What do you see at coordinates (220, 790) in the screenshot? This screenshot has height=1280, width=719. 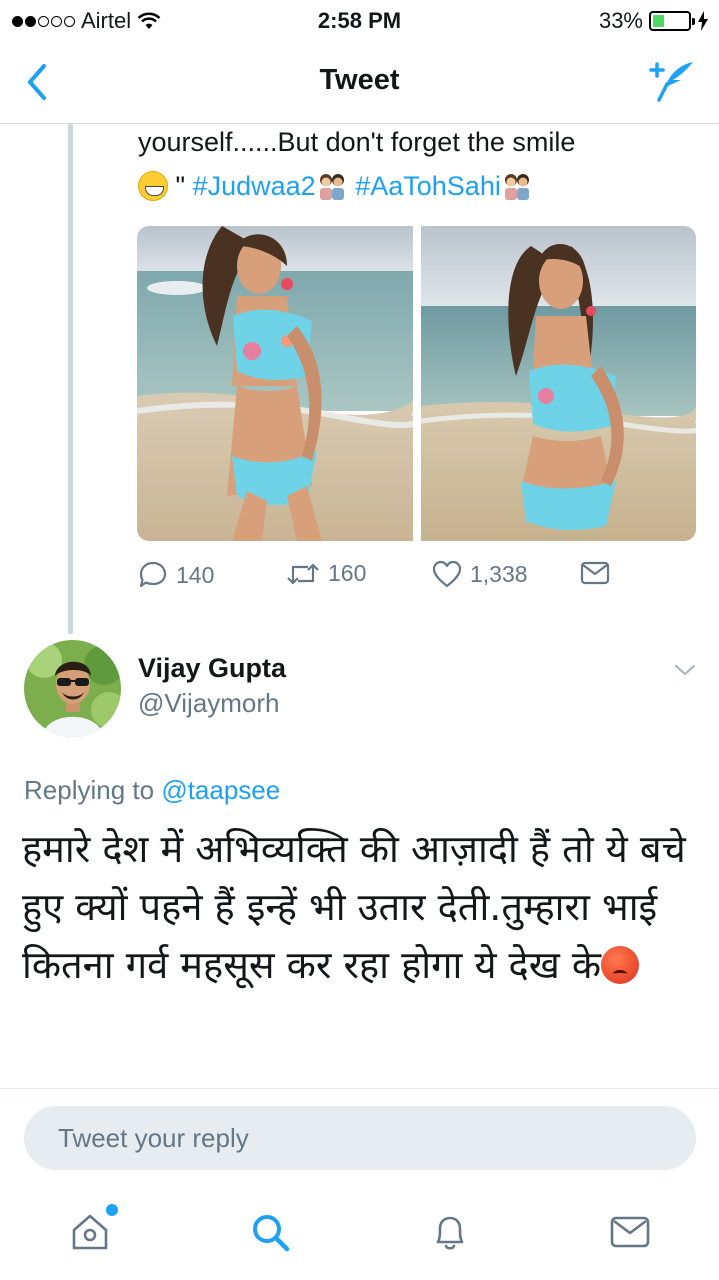 I see `mention-link: @taapsee` at bounding box center [220, 790].